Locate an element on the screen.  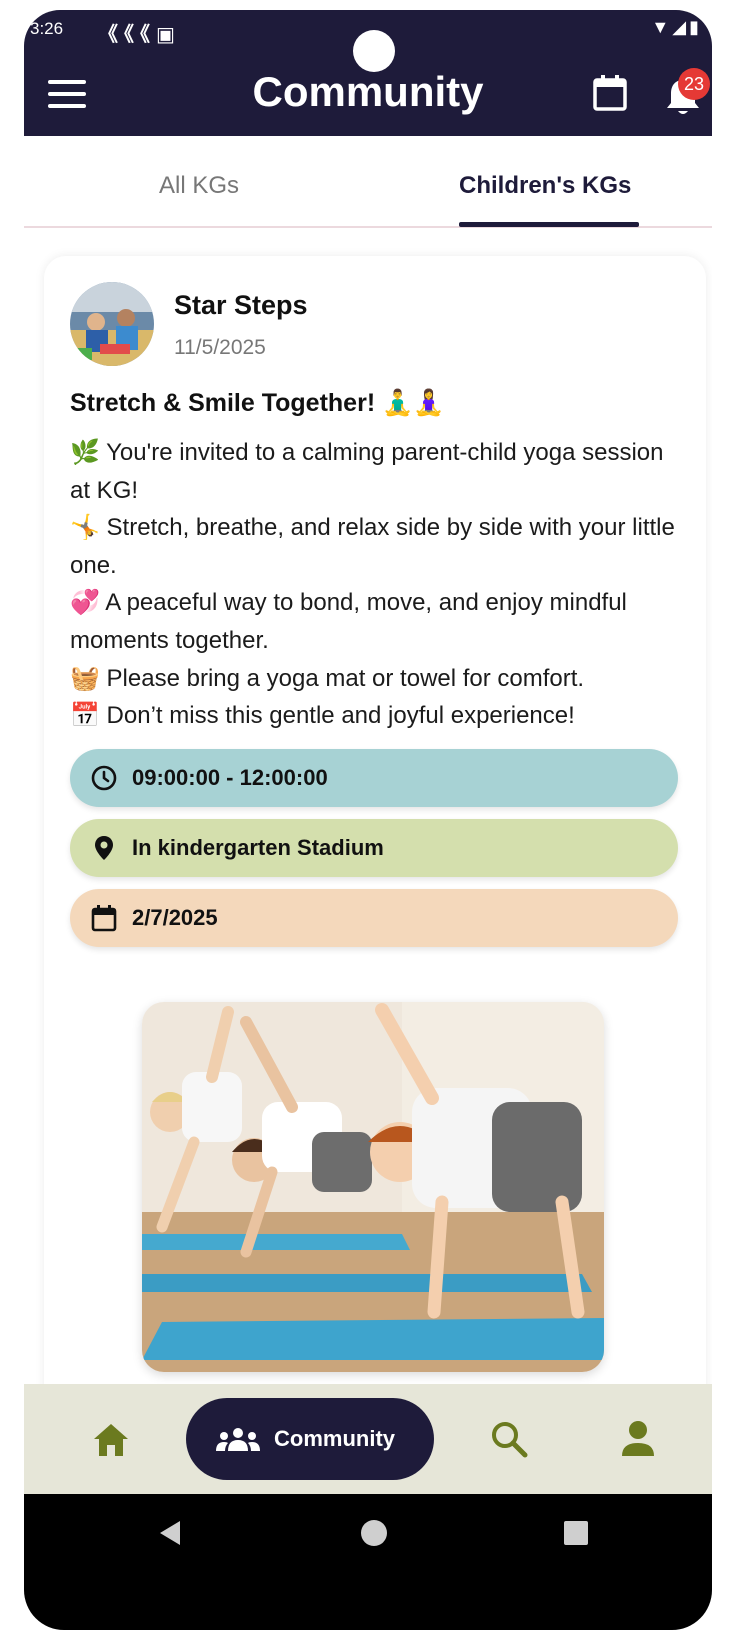
active-tab-indicator is located at coordinates (549, 224).